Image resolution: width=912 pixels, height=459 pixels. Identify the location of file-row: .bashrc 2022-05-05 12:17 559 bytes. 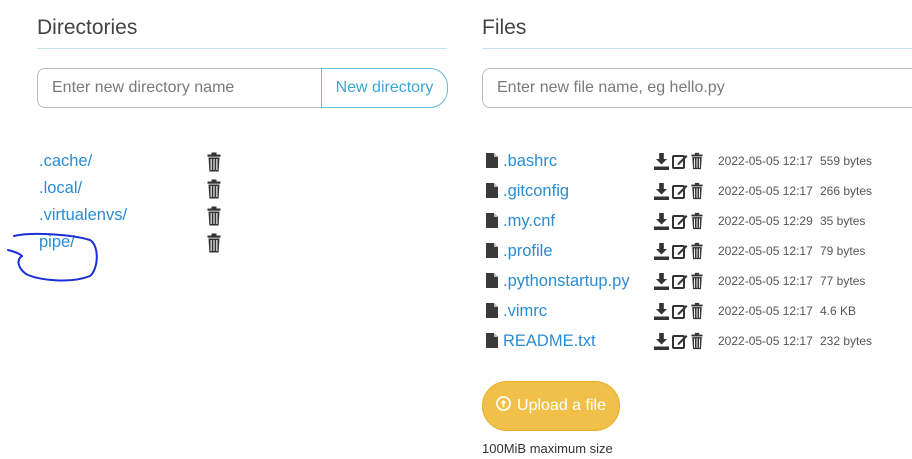
(697, 165).